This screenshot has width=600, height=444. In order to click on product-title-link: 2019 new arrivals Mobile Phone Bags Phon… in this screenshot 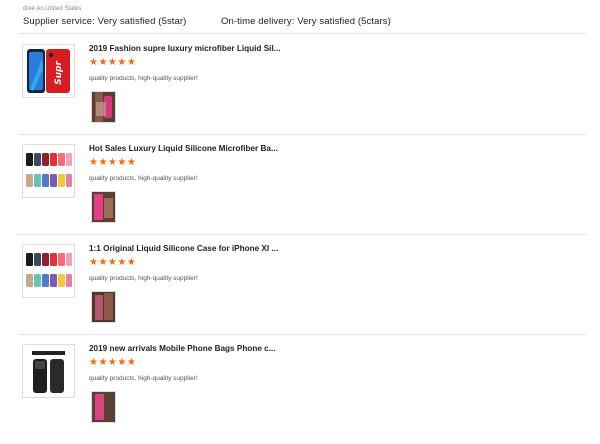, I will do `click(182, 348)`.